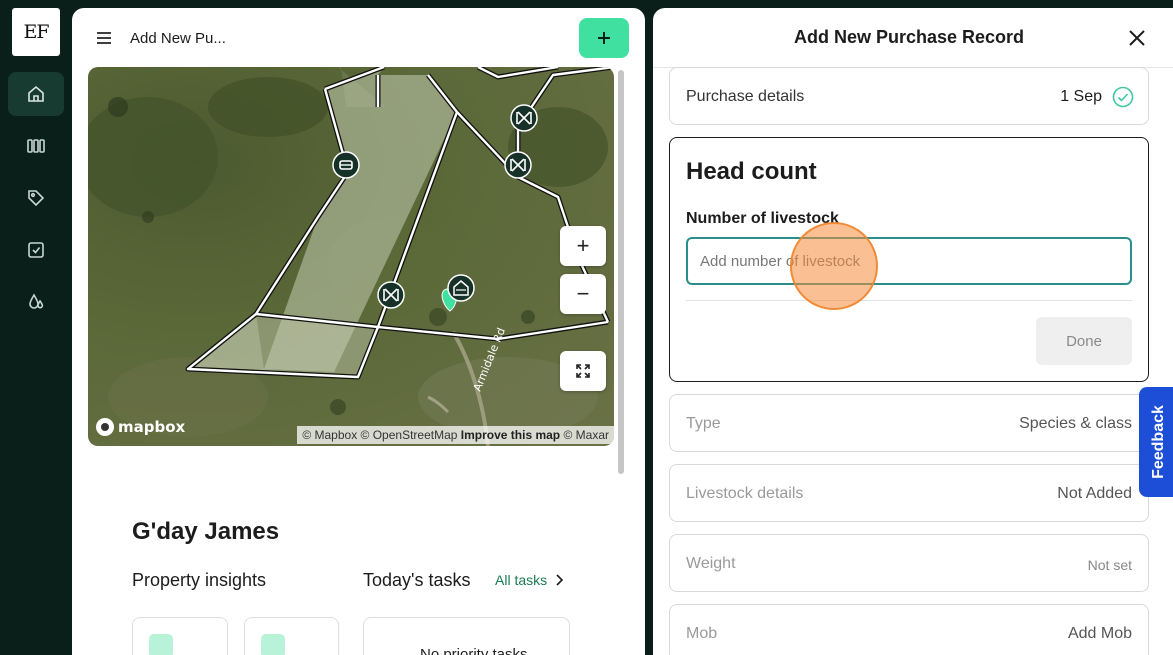 This screenshot has height=655, width=1173. I want to click on mapbox-icon, so click(105, 427).